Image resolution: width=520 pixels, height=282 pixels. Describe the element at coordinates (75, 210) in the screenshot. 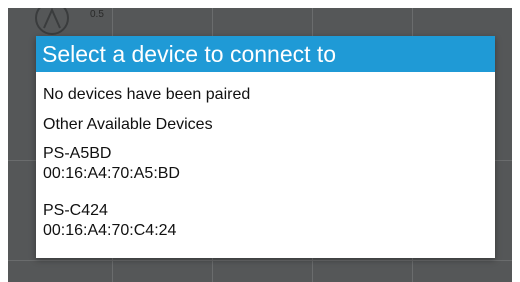

I see `device-name: PS-C424` at that location.